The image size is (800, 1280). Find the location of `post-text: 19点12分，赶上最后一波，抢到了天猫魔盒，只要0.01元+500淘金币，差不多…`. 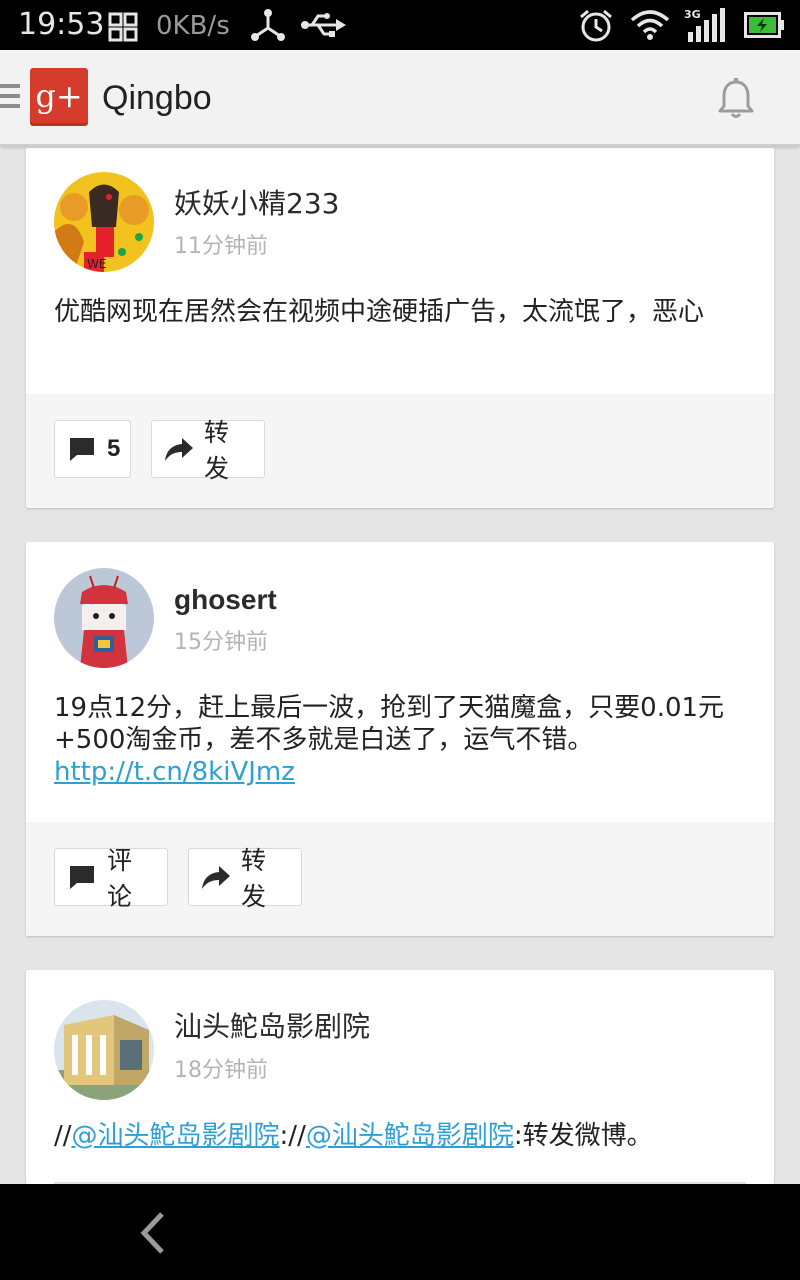

post-text: 19点12分，赶上最后一波，抢到了天猫魔盒，只要0.01元+500淘金币，差不多… is located at coordinates (389, 724).